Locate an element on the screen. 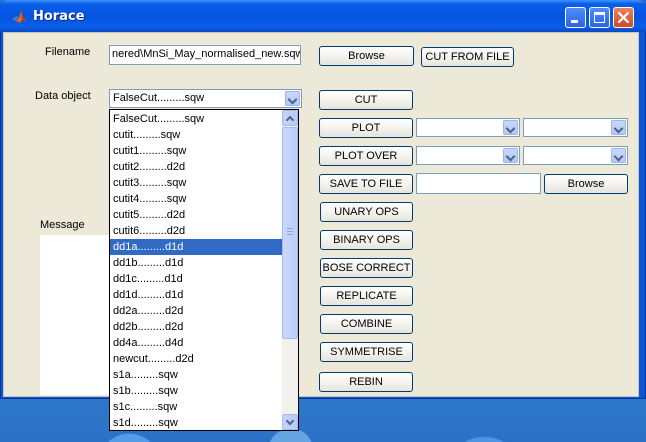 The image size is (646, 442). plot-over-option-dropdown is located at coordinates (575, 155).